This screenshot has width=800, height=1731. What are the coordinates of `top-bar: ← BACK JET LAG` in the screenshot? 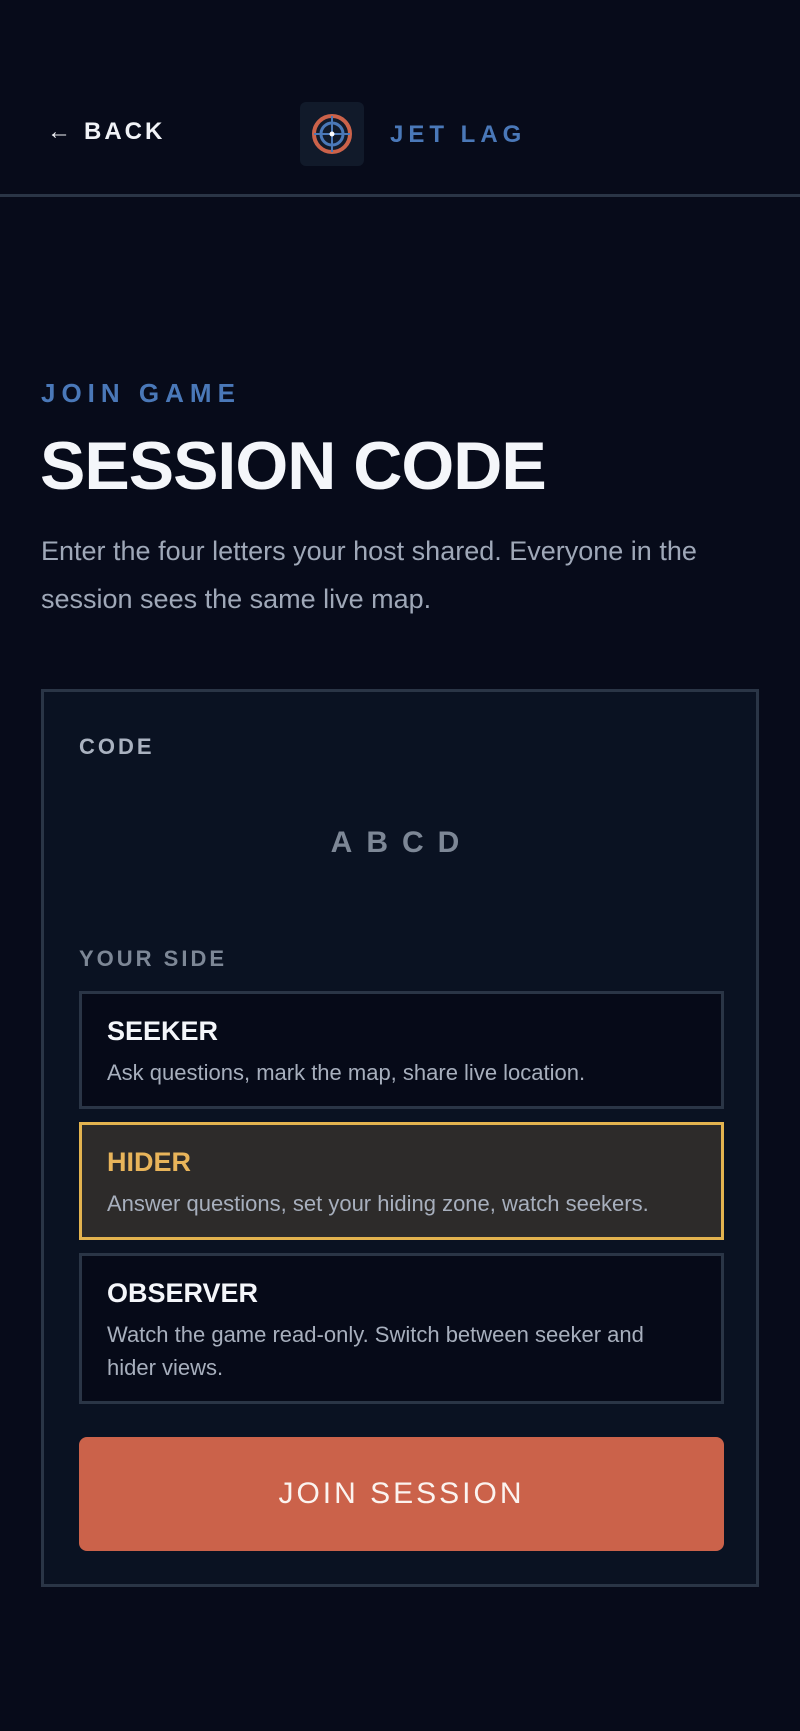 It's located at (400, 98).